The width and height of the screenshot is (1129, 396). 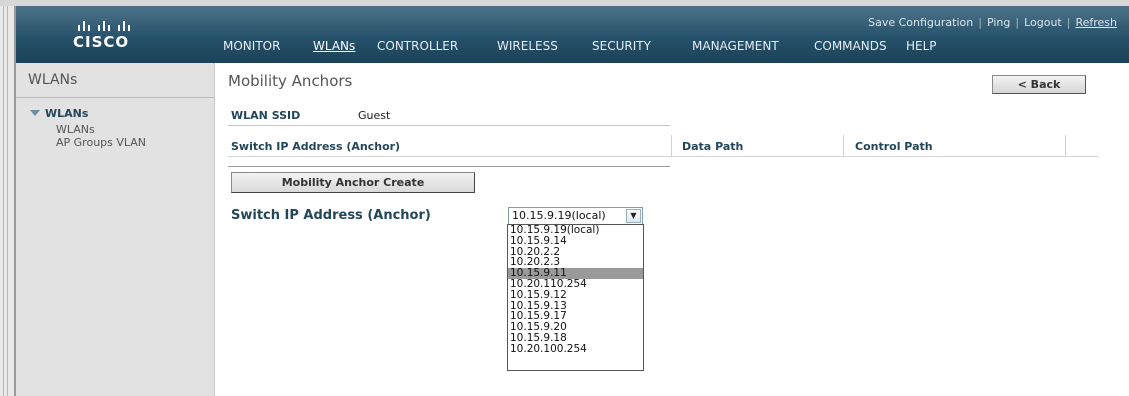 I want to click on cisco-bars-icon, so click(x=104, y=23).